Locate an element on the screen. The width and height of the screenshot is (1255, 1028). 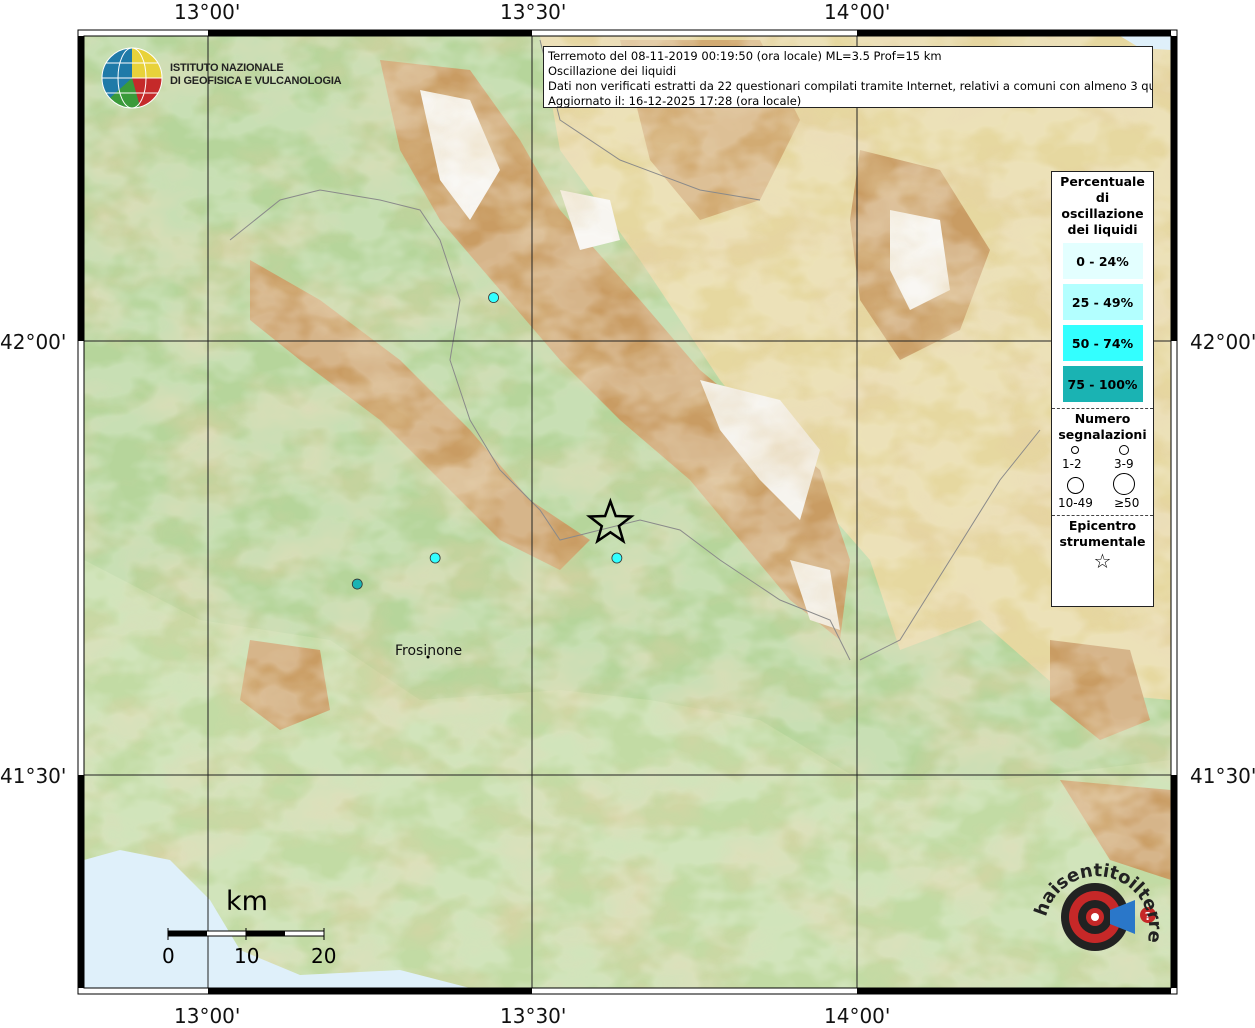
lat-tick-right-4130: 41°30' is located at coordinates (1222, 776).